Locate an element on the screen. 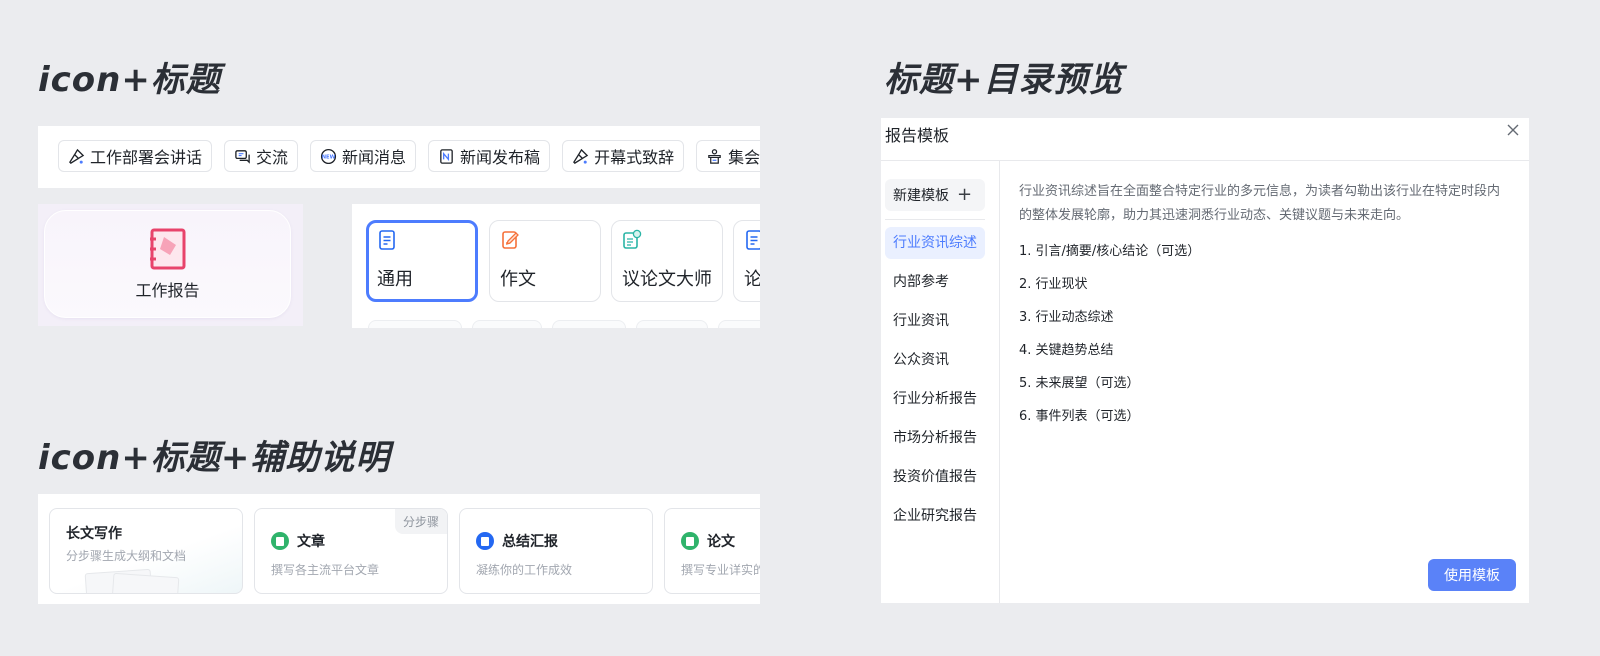 The width and height of the screenshot is (1600, 656). category-item: 行业资讯 is located at coordinates (935, 321).